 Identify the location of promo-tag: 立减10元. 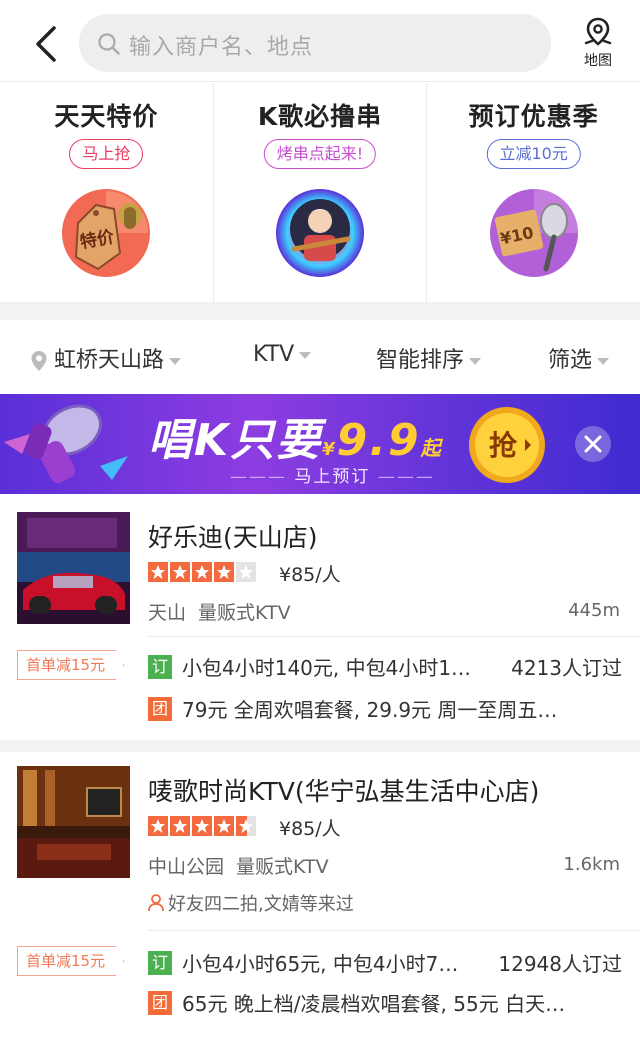
(533, 154).